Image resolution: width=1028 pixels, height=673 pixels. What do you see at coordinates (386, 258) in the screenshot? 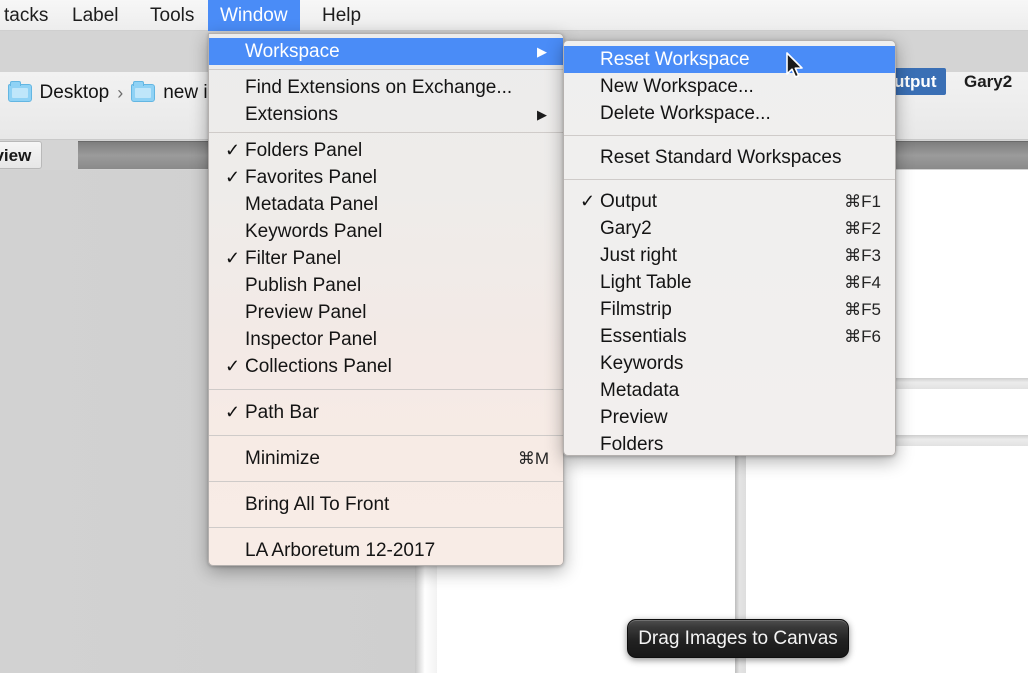
I see `menu-item-filter-panel: ✓ Filter Panel` at bounding box center [386, 258].